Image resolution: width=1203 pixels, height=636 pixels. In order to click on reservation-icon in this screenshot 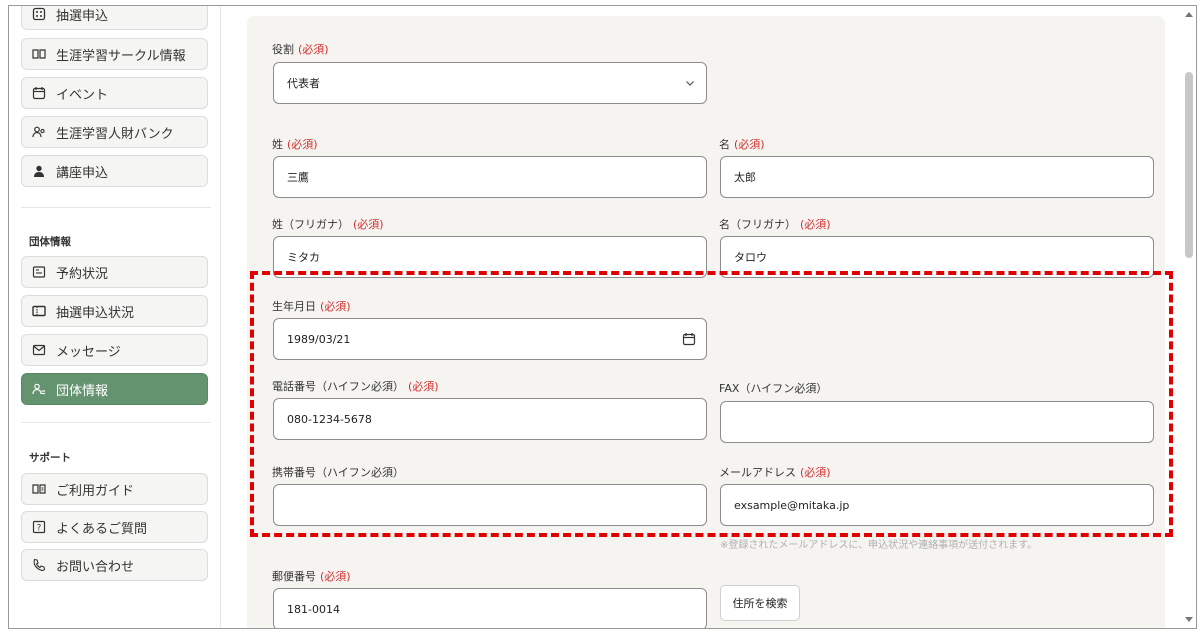, I will do `click(39, 272)`.